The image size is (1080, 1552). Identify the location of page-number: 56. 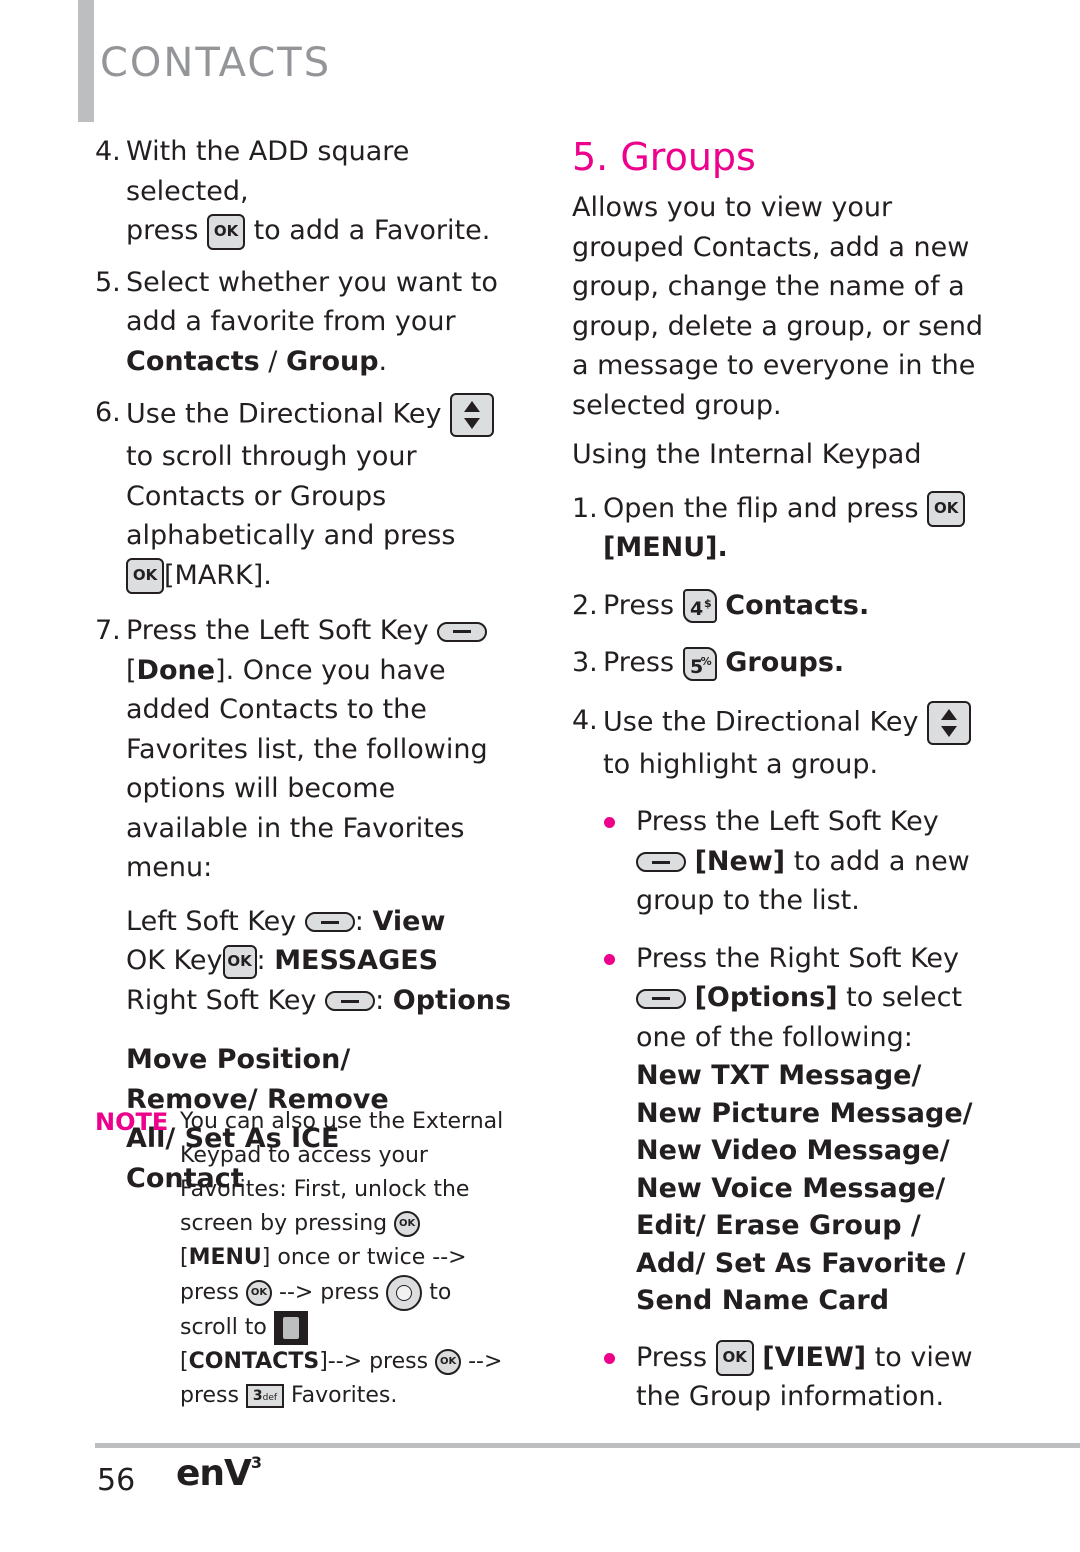
(116, 1480).